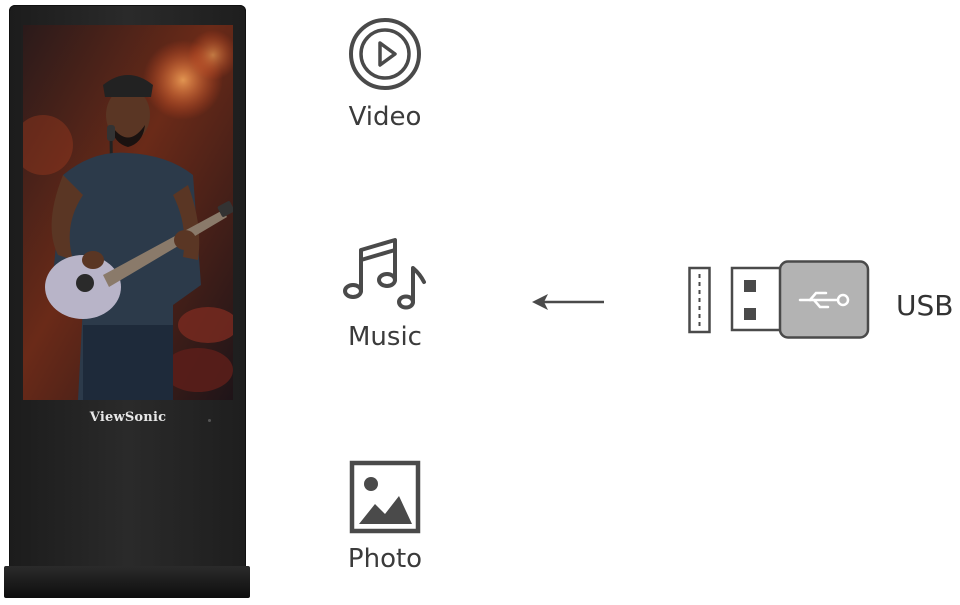  I want to click on arrow-left-icon, so click(568, 304).